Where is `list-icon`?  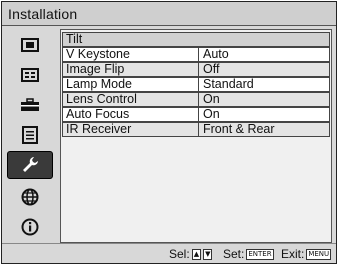
list-icon is located at coordinates (30, 135).